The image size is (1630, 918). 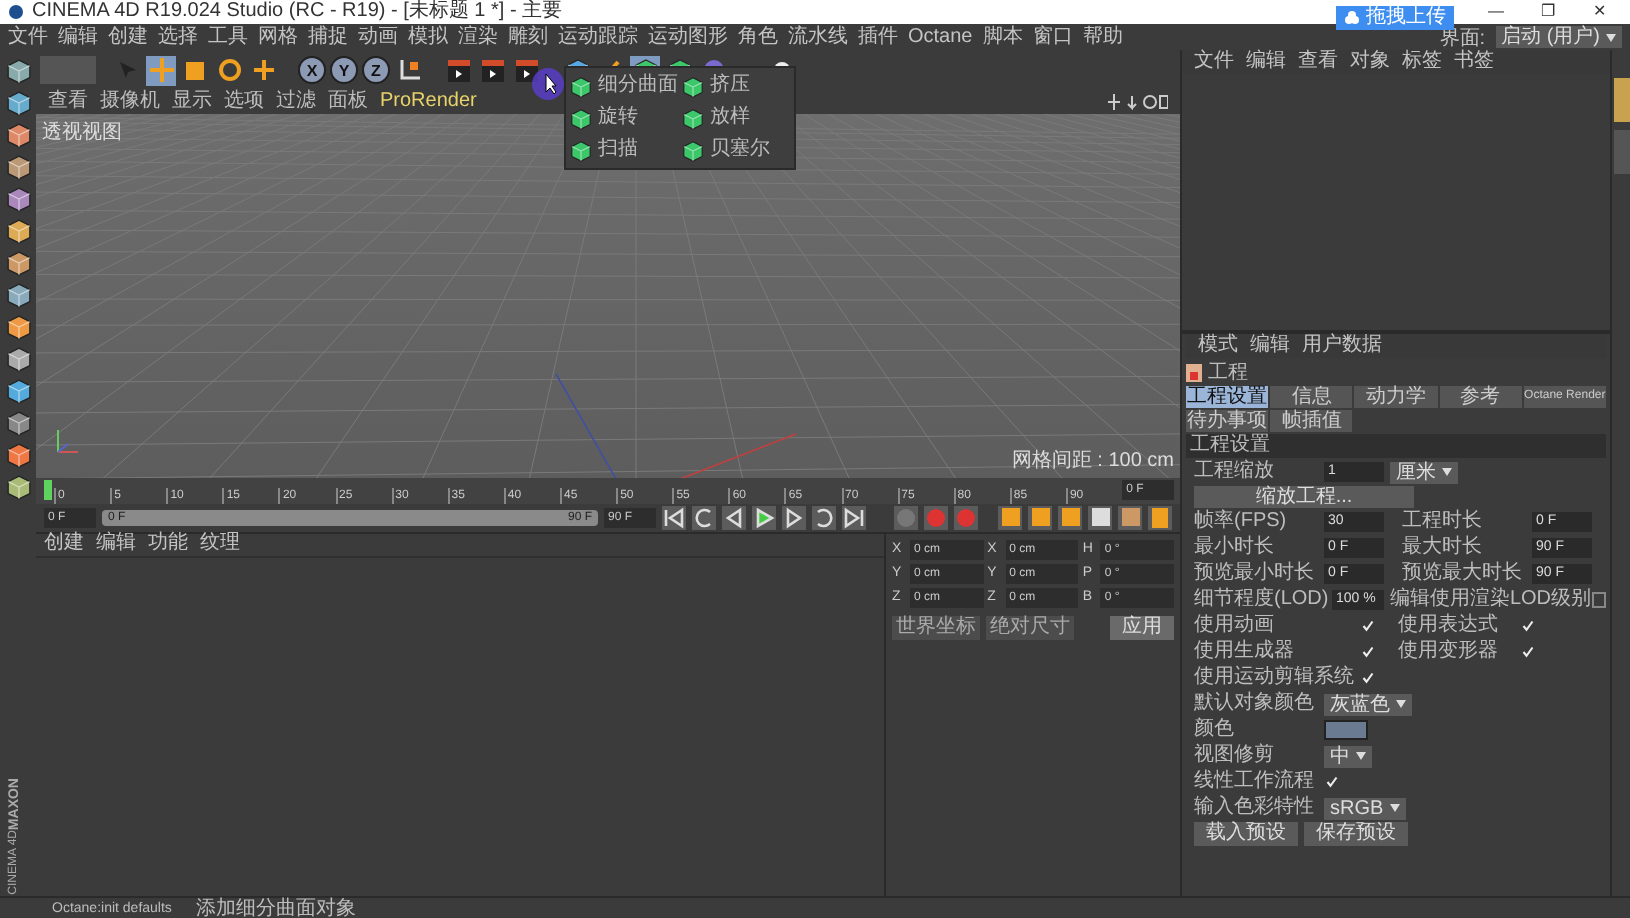 I want to click on field-label: 预览最大时长, so click(x=1463, y=574).